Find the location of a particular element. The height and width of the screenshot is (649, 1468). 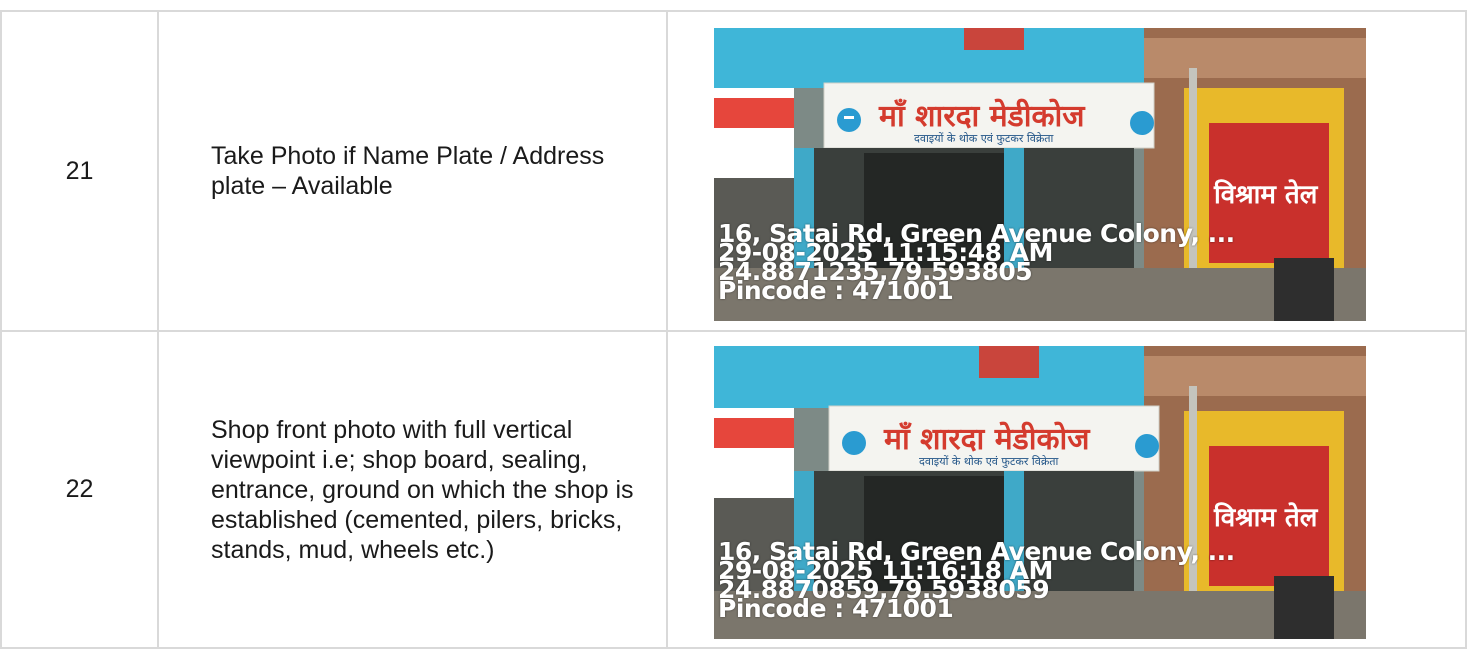

row-number: 21 is located at coordinates (79, 171).